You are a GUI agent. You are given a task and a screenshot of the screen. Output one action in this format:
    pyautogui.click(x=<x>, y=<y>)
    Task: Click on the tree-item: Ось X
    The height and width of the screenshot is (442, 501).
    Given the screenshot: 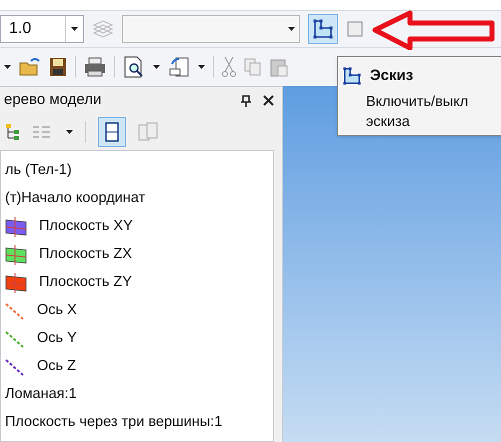 What is the action you would take?
    pyautogui.click(x=137, y=311)
    